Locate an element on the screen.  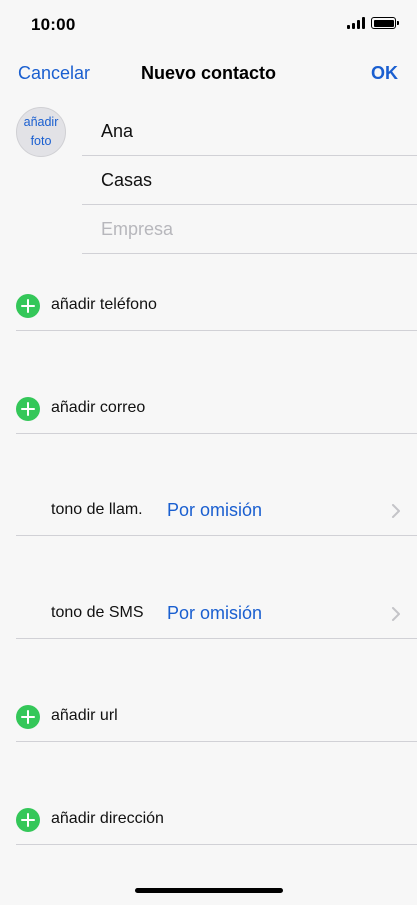
status-icons is located at coordinates (373, 23).